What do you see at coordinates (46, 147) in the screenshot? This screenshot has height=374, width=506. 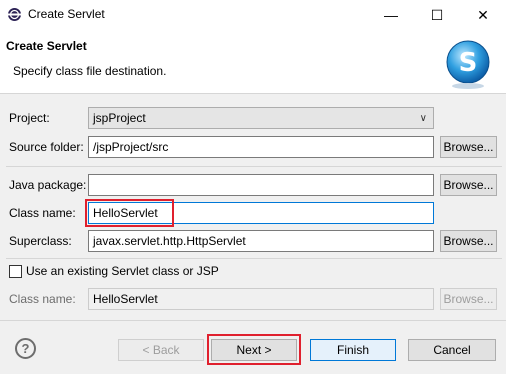 I see `source-folder-label: Source folder:` at bounding box center [46, 147].